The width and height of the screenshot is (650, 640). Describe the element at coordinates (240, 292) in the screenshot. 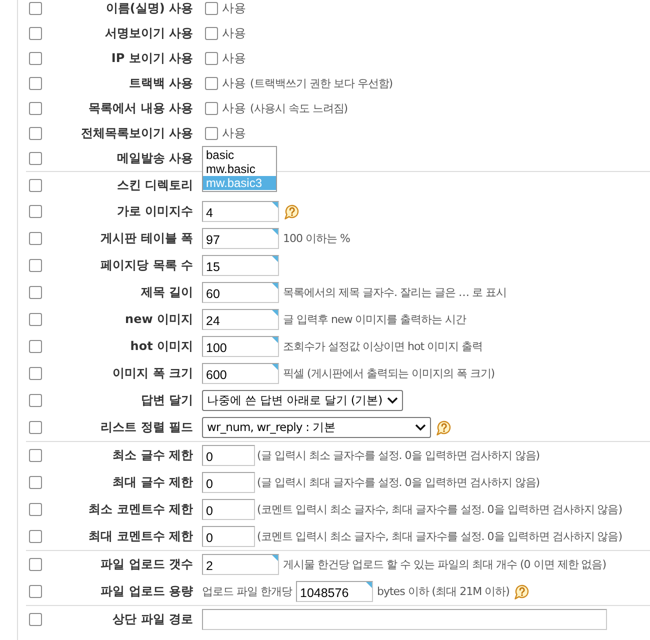

I see `text-field: 60` at that location.